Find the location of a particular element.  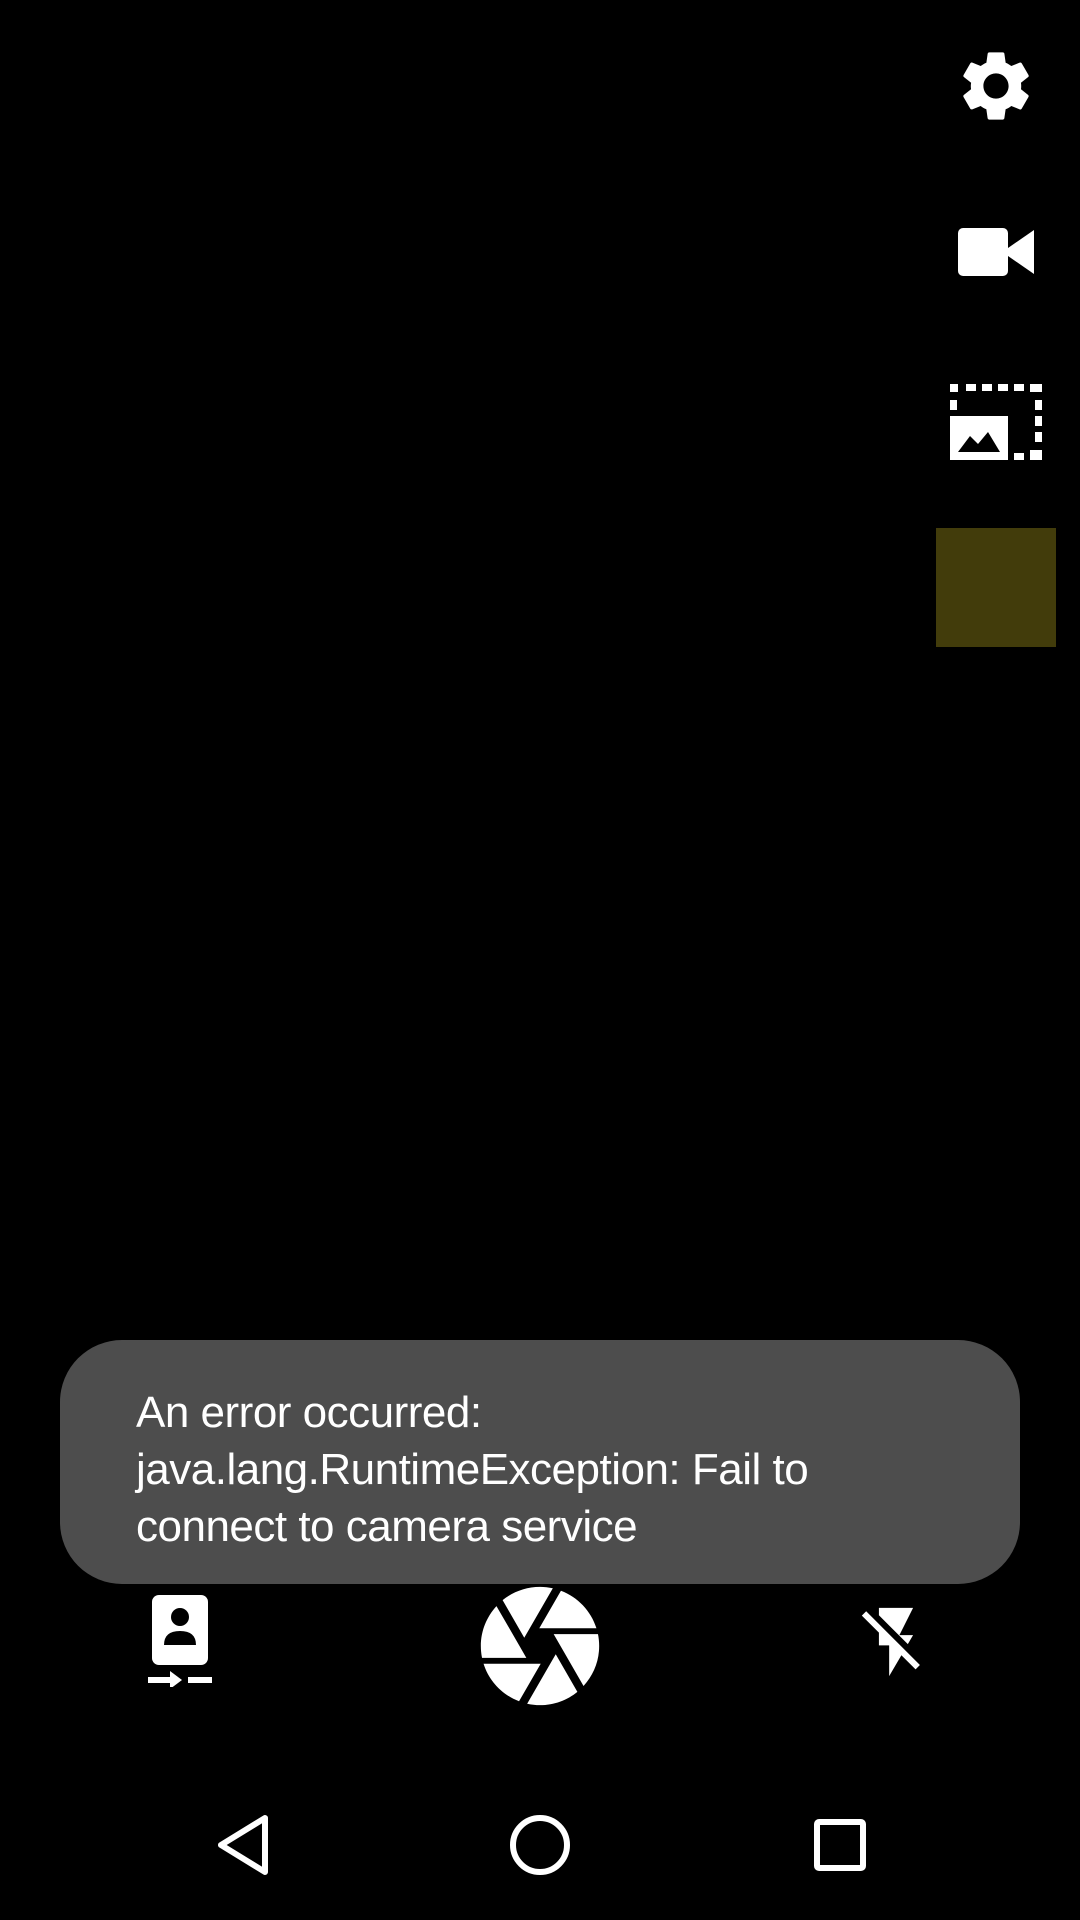

toast-line-1: An error occurred: is located at coordinates (309, 1412).